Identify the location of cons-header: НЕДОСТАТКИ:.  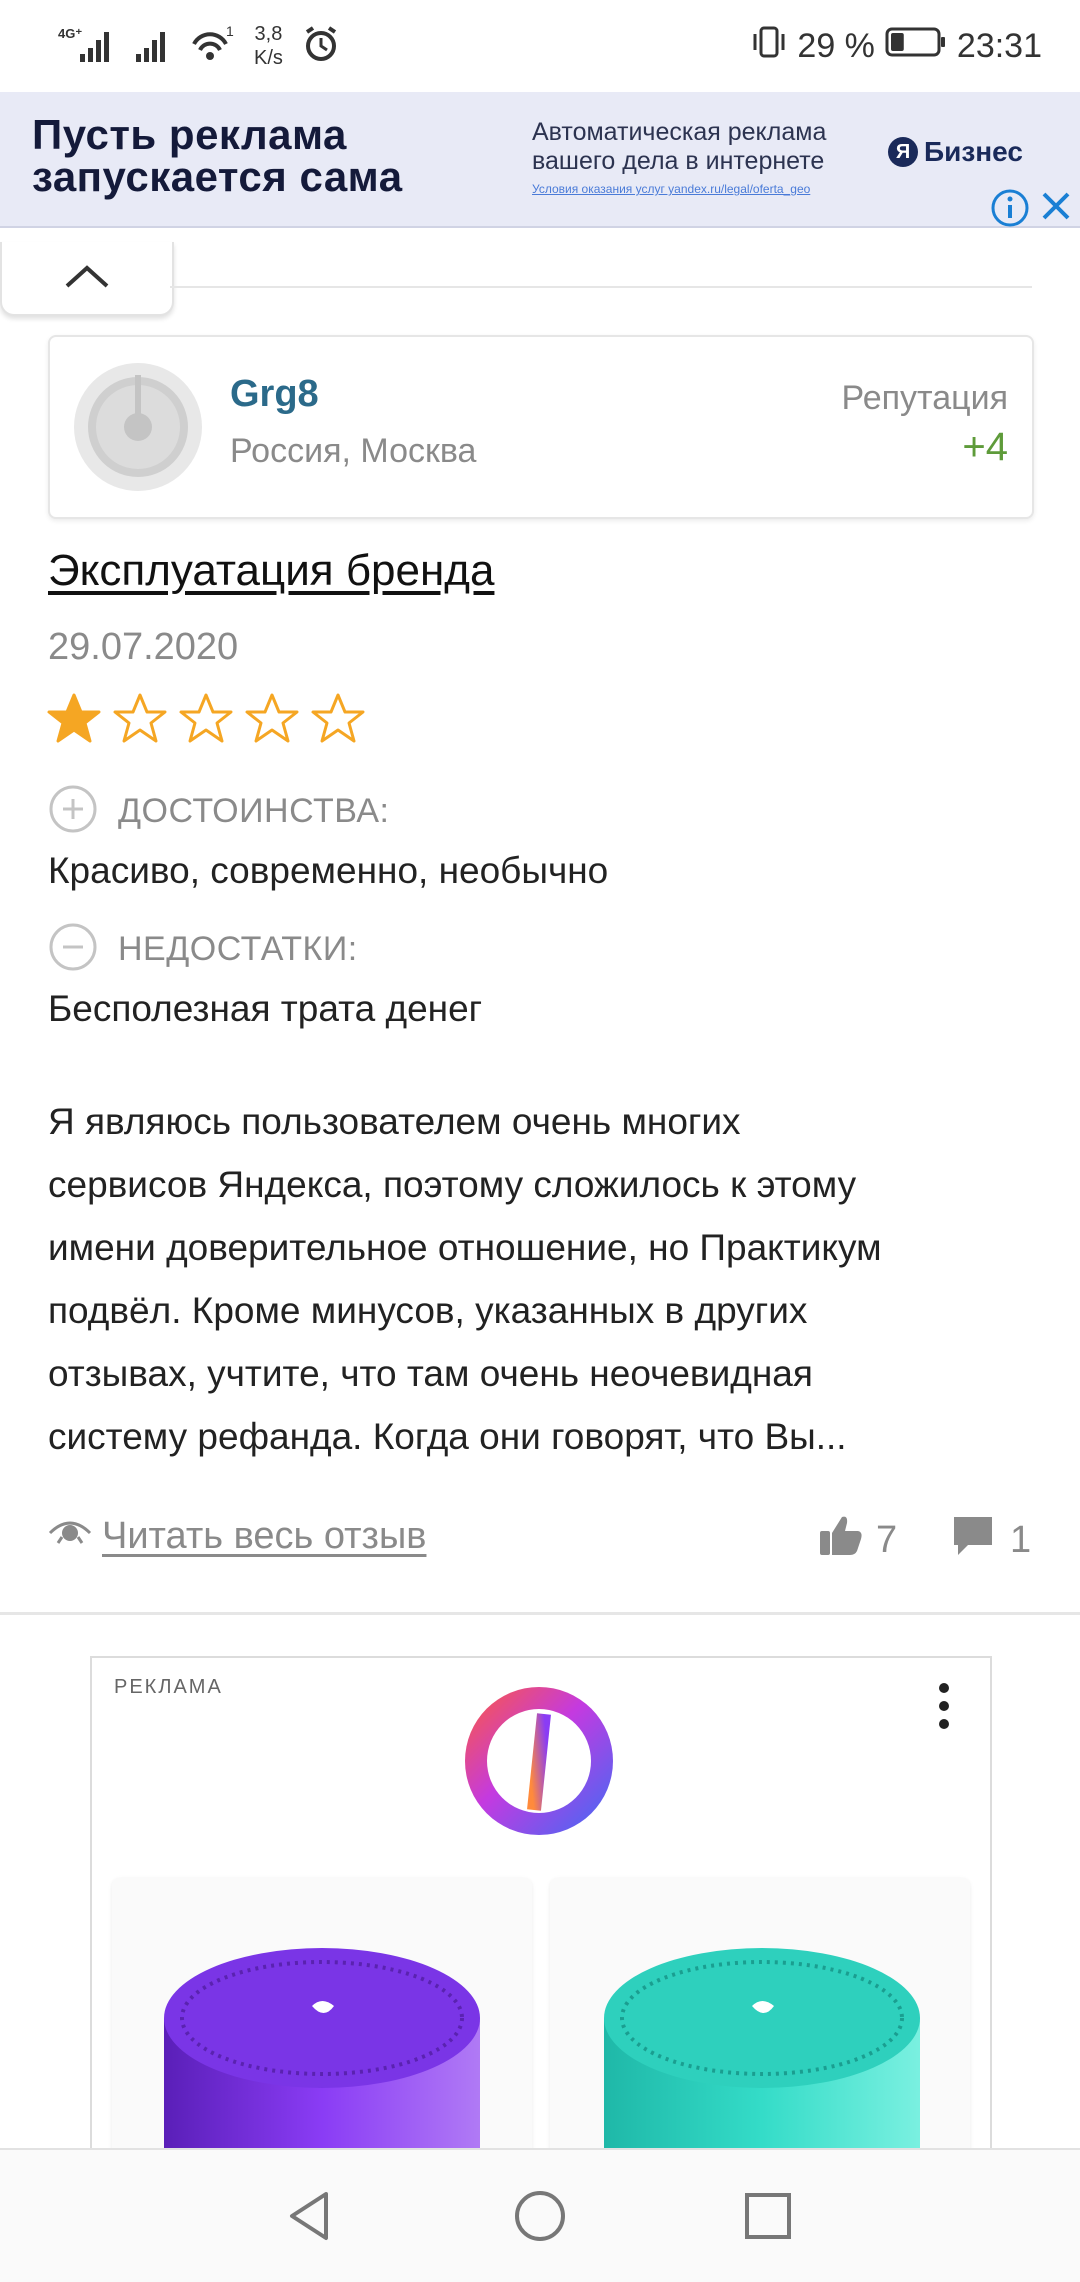
(203, 949).